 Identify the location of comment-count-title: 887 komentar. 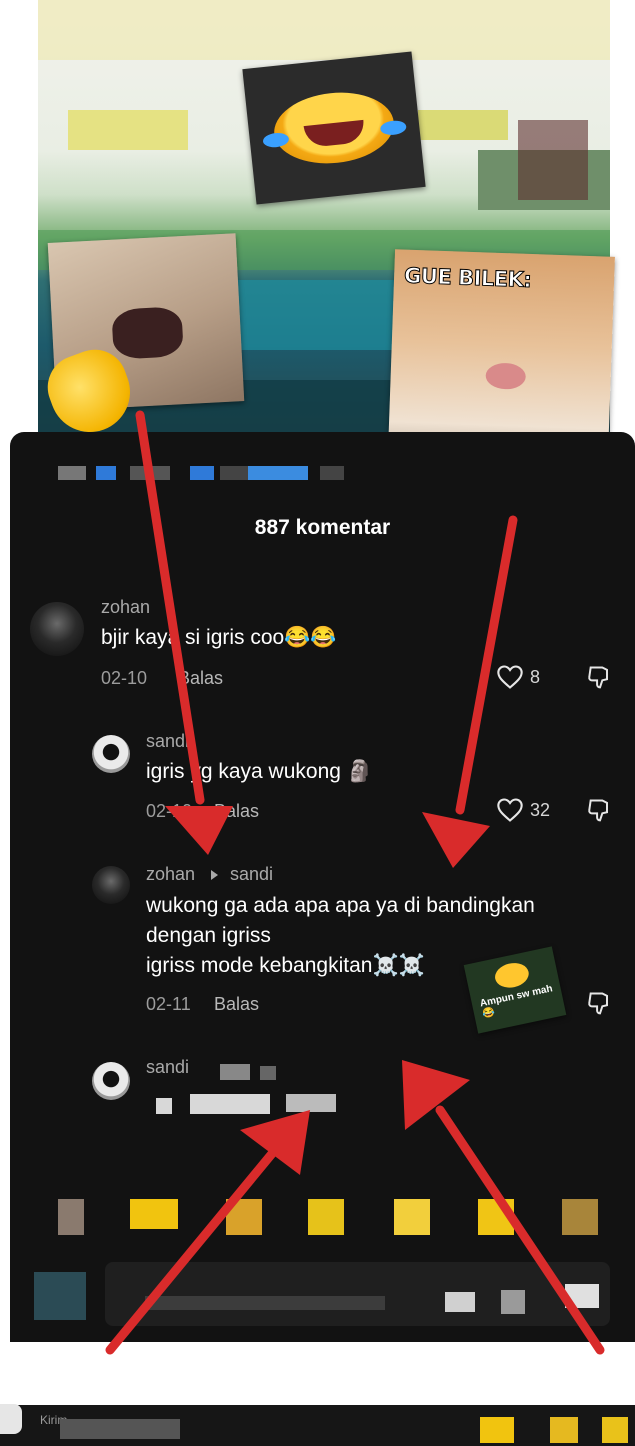
(322, 527).